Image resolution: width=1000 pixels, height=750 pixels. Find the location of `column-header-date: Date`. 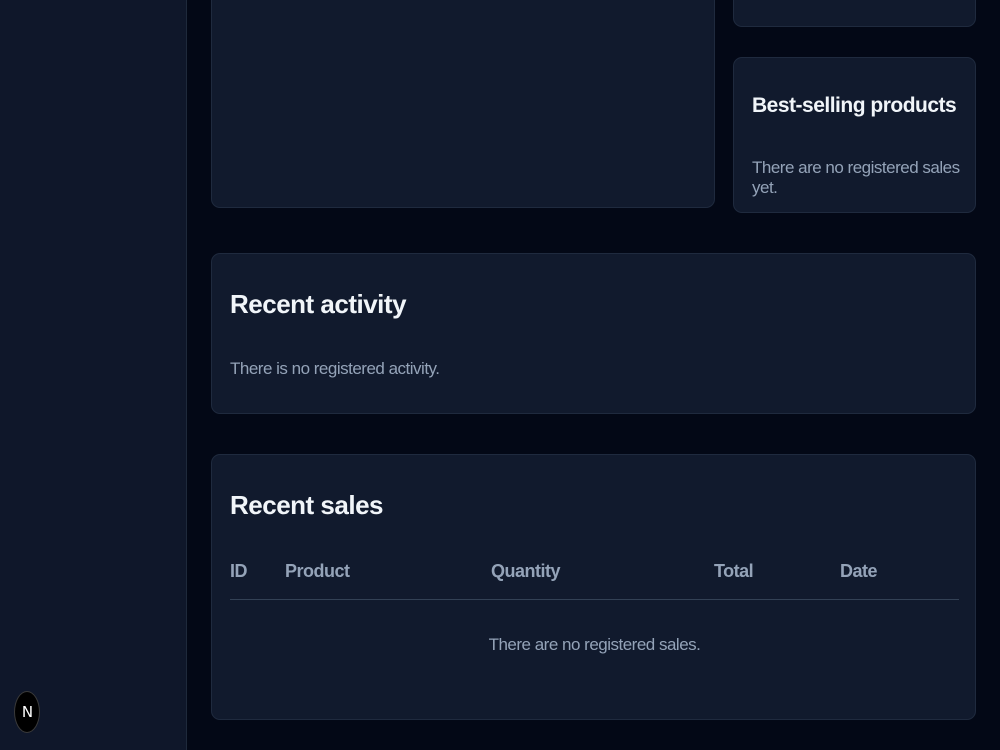

column-header-date: Date is located at coordinates (859, 571).